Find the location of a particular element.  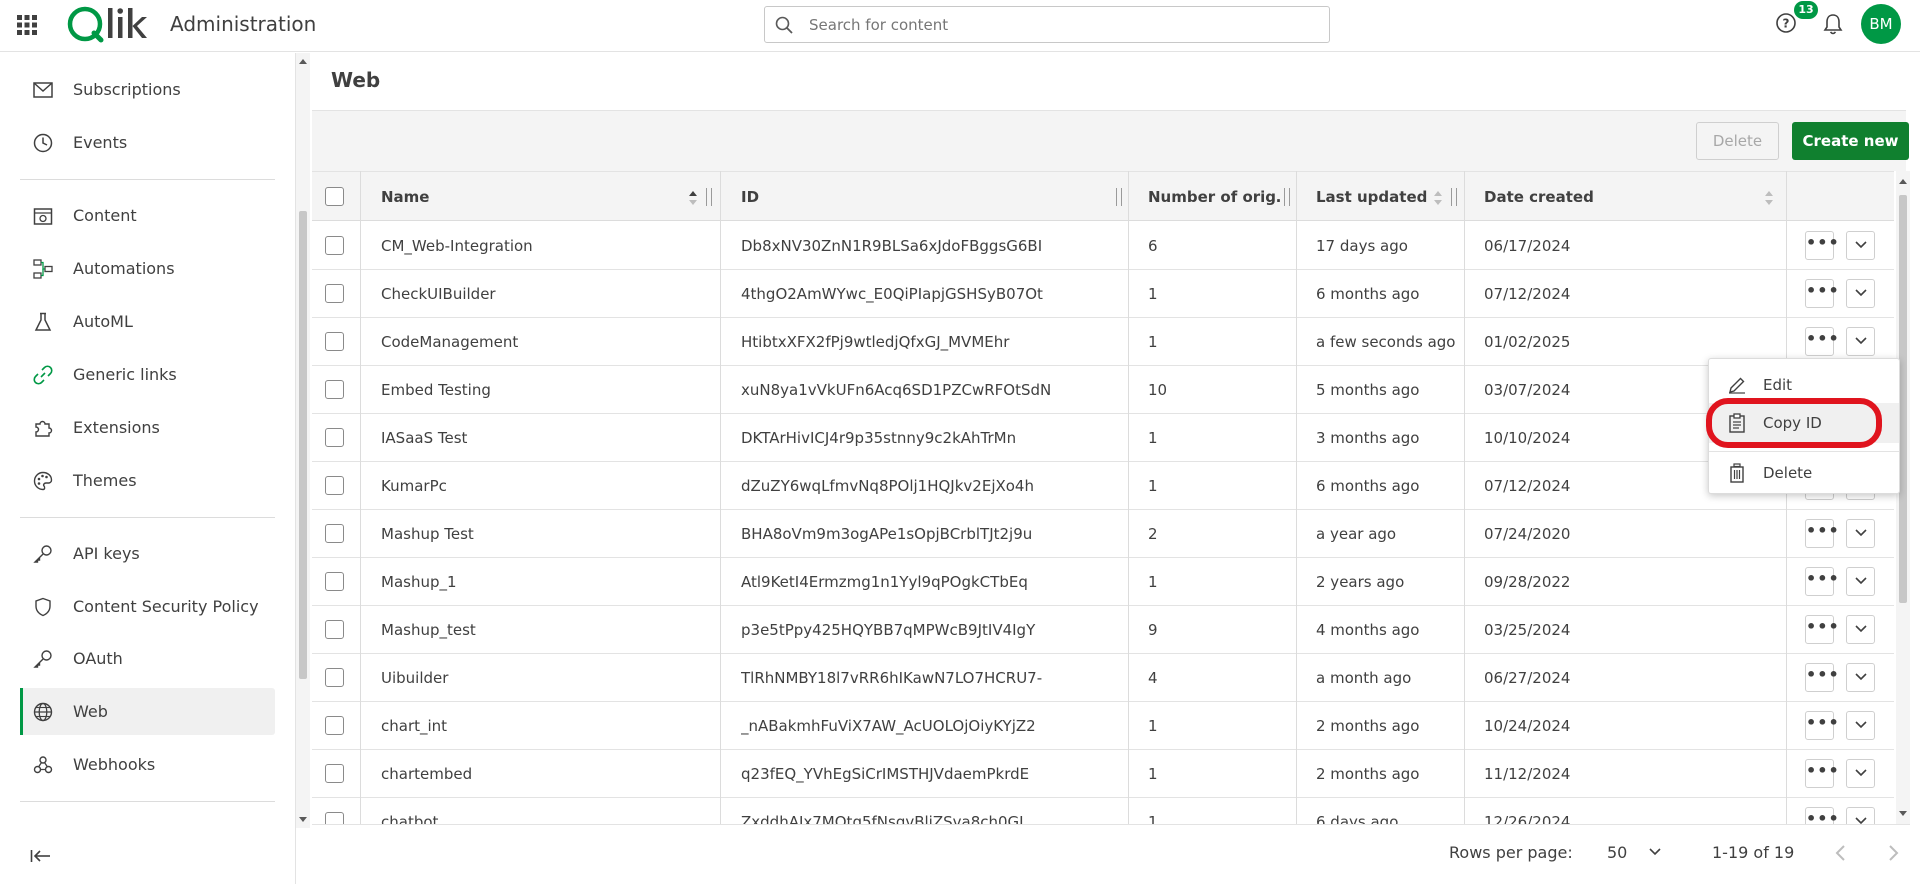

row-id: Db8xNV30ZnN1R9BLSa6xJdoFBggsG6BI is located at coordinates (892, 246).